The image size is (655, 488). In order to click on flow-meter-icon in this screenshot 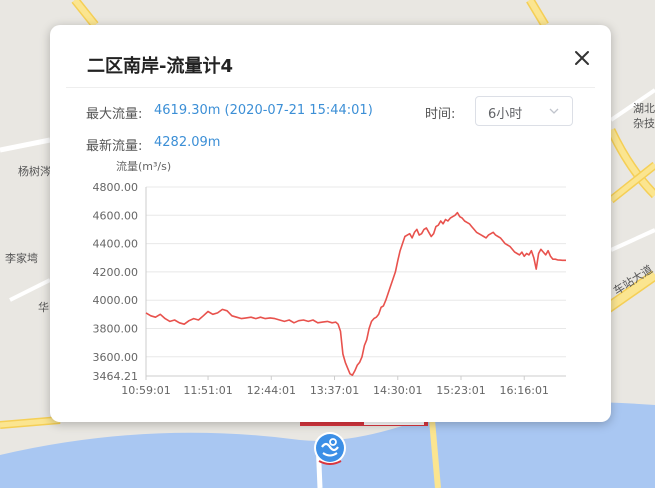, I will do `click(330, 448)`.